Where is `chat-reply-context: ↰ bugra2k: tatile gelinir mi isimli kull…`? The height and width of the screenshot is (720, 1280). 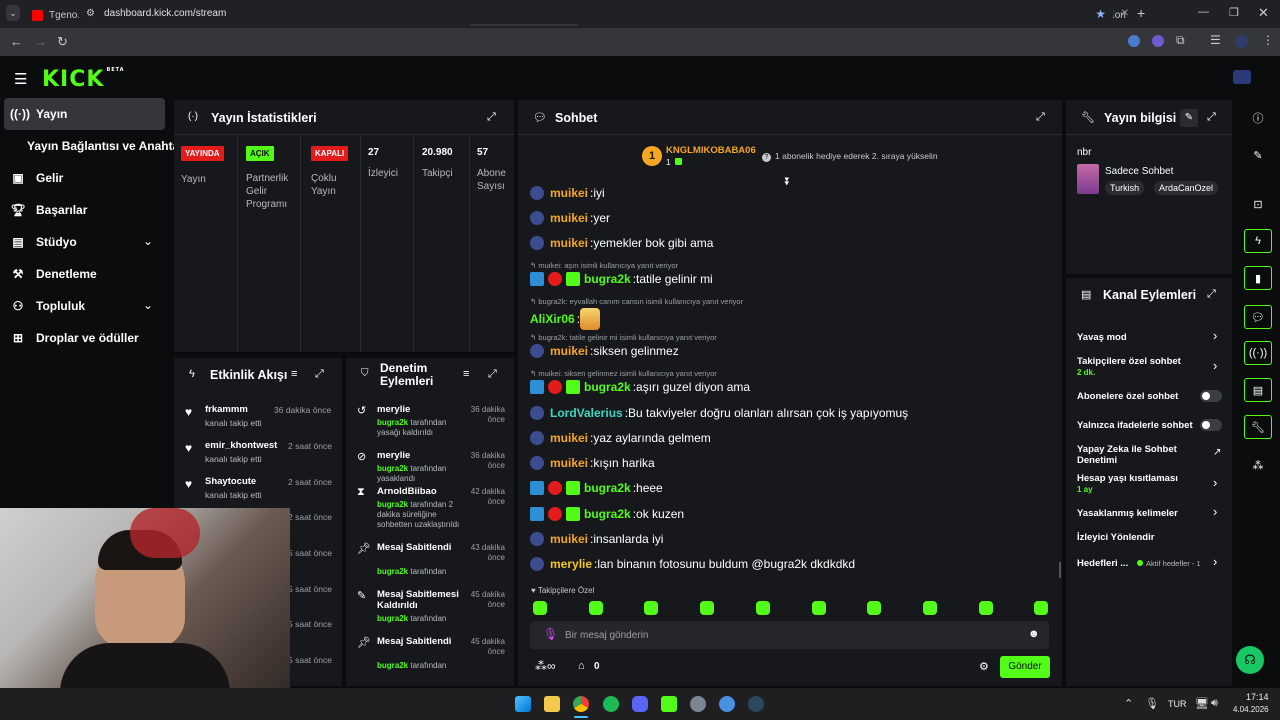
chat-reply-context: ↰ bugra2k: tatile gelinir mi isimli kull… is located at coordinates (623, 337).